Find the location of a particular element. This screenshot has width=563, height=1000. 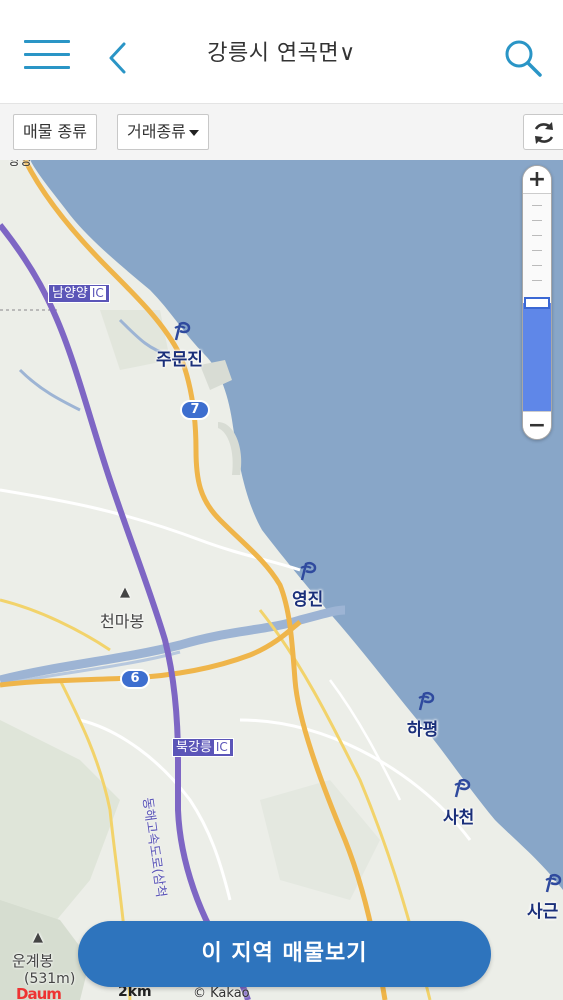

page-title: 강릉시 연곡면∨ is located at coordinates (281, 53).